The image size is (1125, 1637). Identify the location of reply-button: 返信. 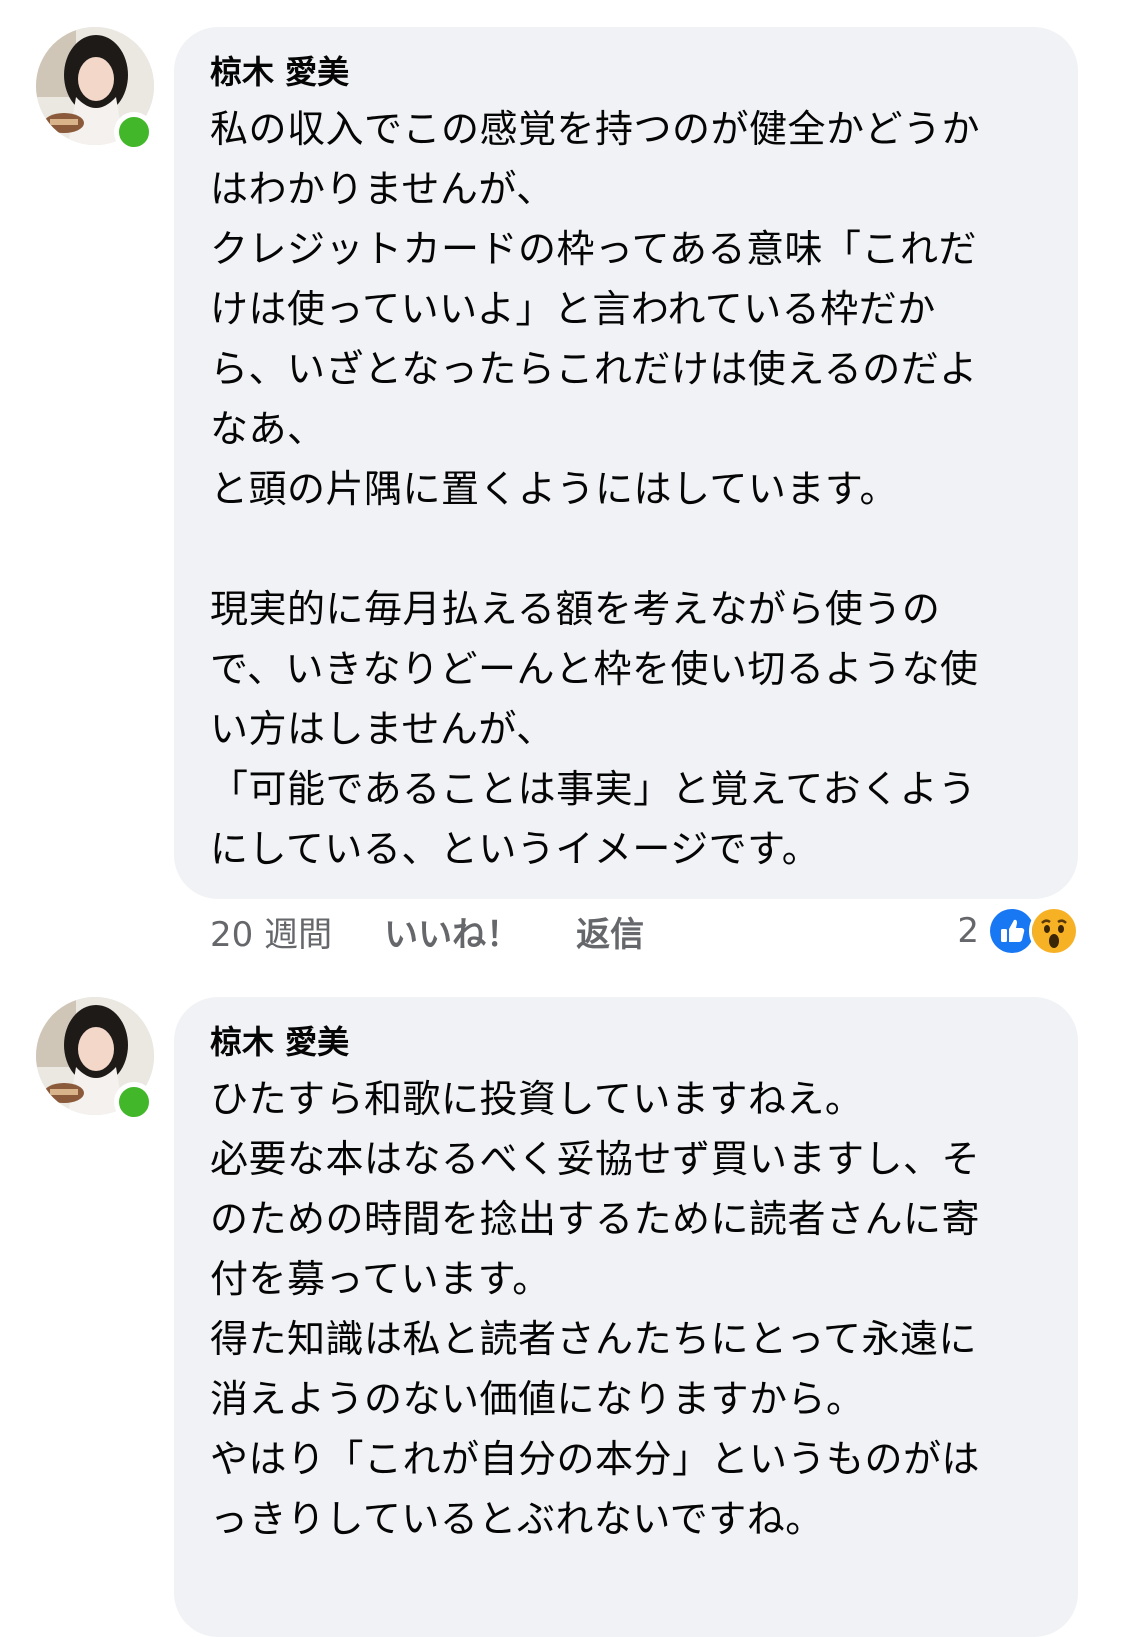
(610, 931).